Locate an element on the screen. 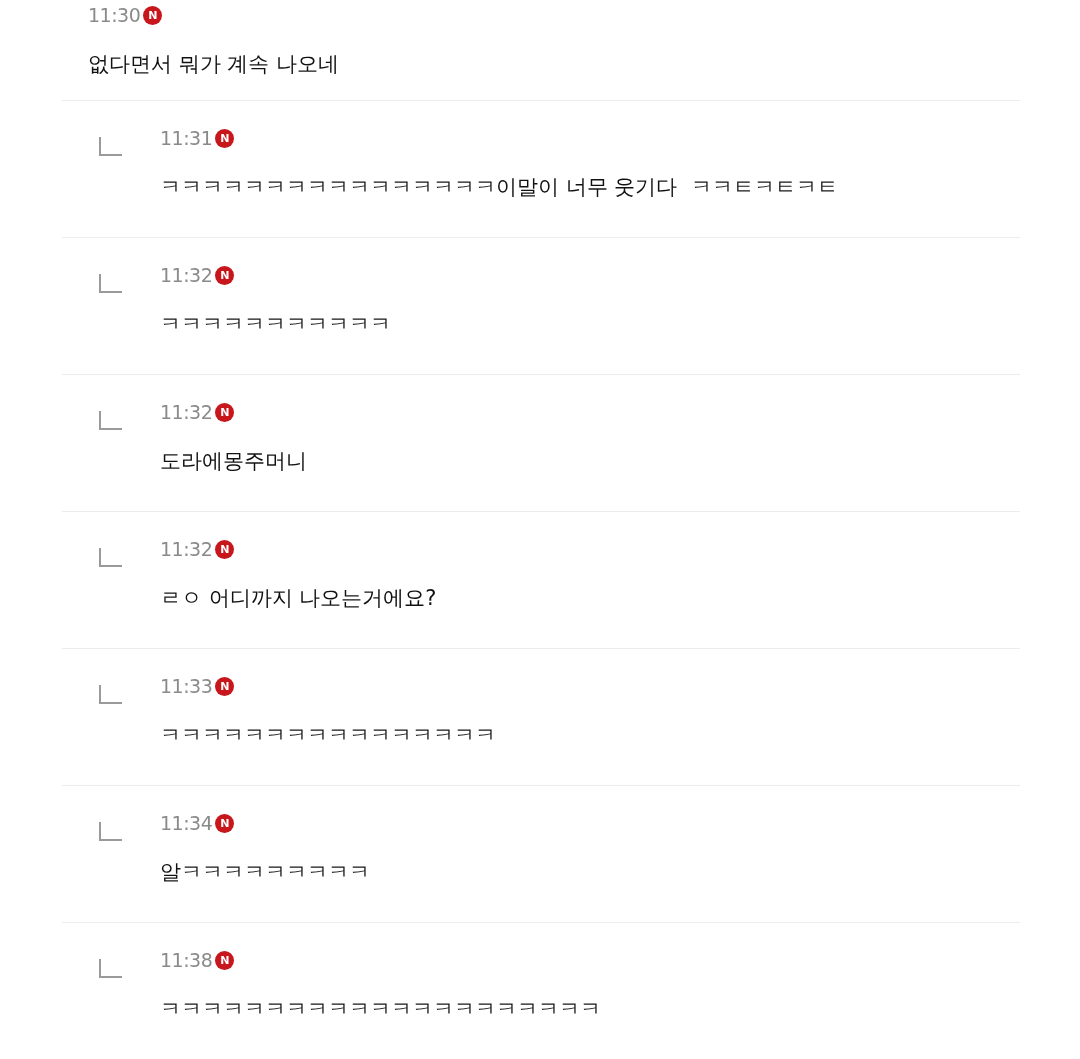 The image size is (1080, 1059). comment-time: 11:34 is located at coordinates (186, 823).